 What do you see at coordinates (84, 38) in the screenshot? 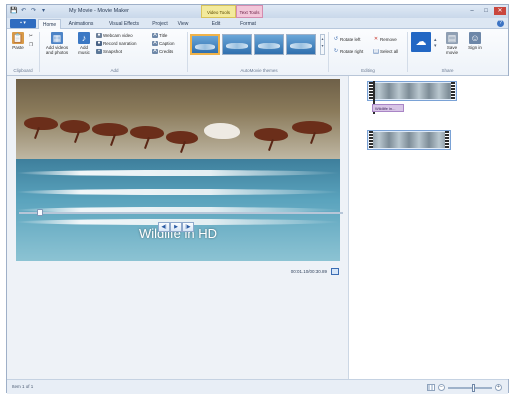
I see `music-note-icon: ♪` at bounding box center [84, 38].